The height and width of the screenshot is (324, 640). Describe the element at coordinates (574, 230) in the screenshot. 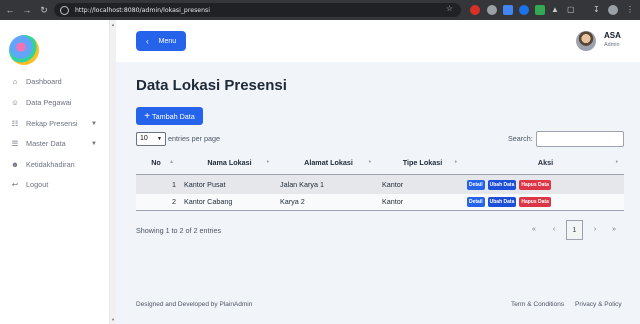

I see `pagination-page-1: 1` at that location.